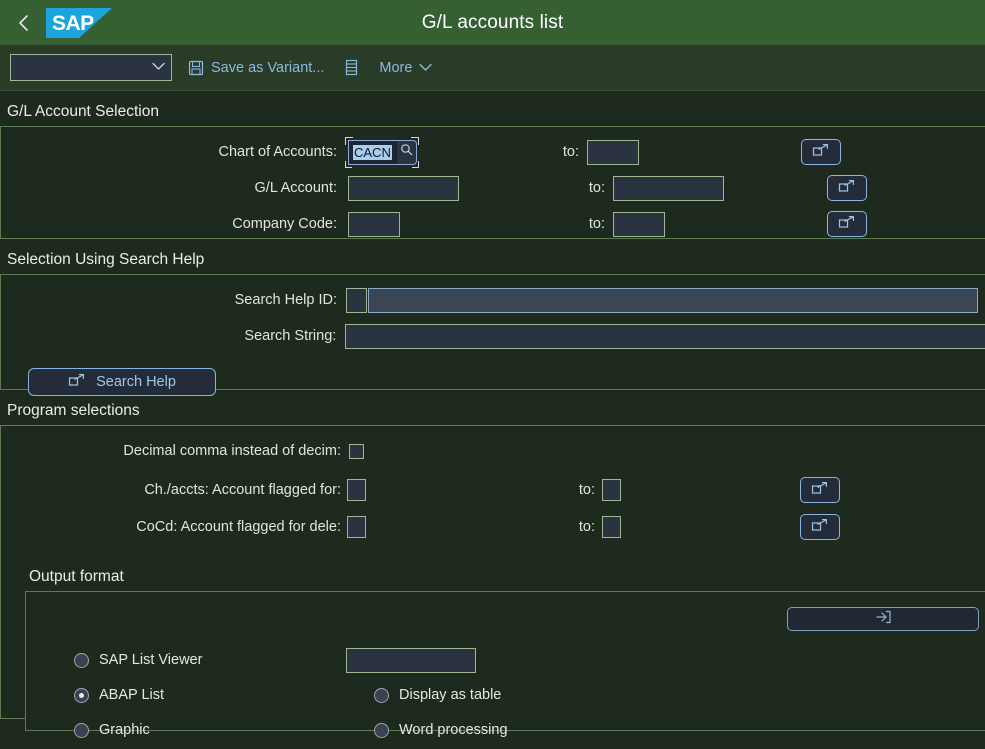  I want to click on radio-label-display-as-table: Display as table, so click(450, 695).